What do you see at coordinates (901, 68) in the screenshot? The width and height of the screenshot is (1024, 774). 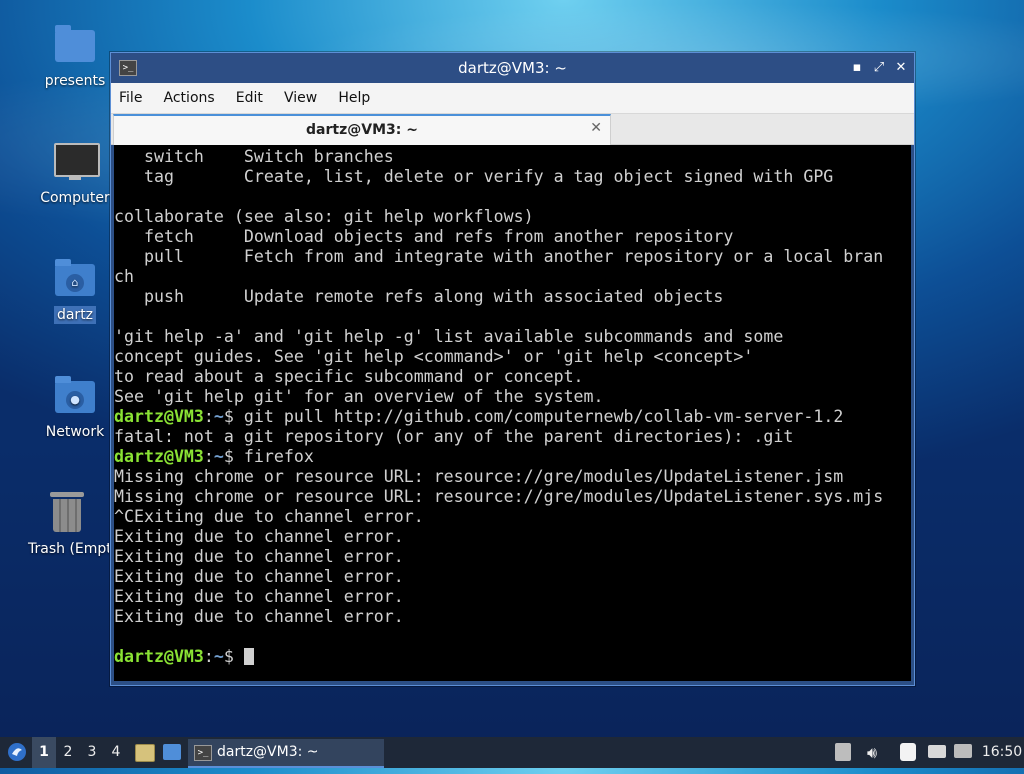 I see `close-icon: ✕` at bounding box center [901, 68].